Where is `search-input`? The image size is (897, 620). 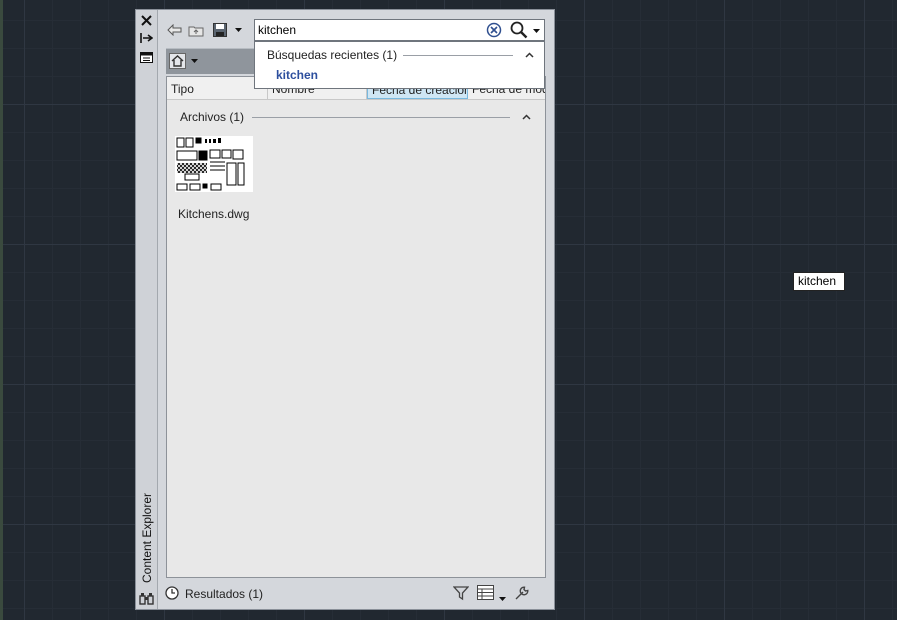
search-input is located at coordinates (368, 30).